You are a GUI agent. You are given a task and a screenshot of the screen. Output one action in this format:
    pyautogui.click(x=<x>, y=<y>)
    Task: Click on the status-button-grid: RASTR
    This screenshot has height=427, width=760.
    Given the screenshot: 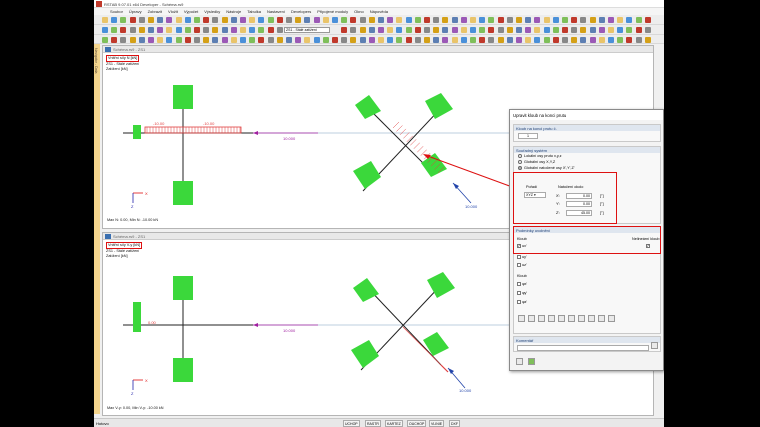 What is the action you would take?
    pyautogui.click(x=373, y=423)
    